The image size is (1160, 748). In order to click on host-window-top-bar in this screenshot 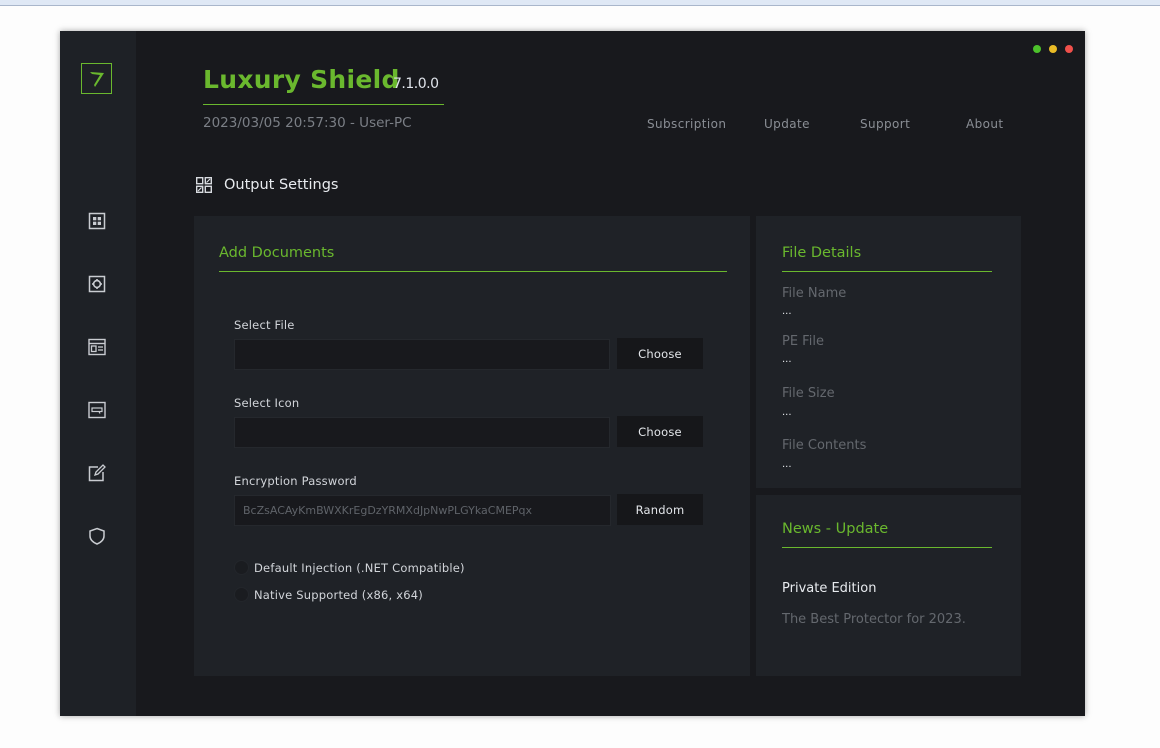, I will do `click(580, 3)`.